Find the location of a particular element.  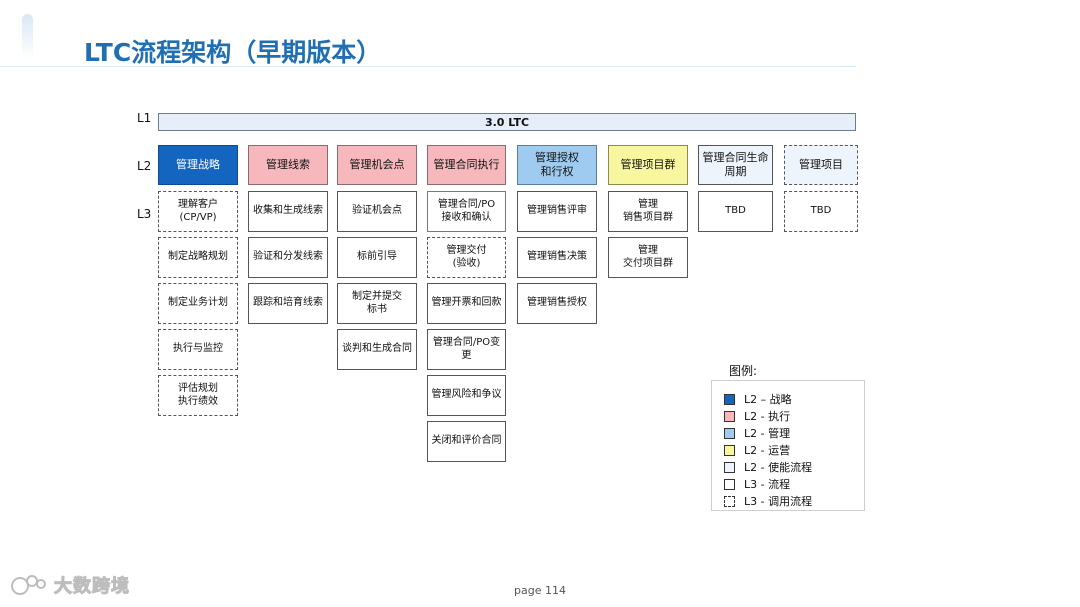

legend-item: L2 - 管理 is located at coordinates (757, 433).